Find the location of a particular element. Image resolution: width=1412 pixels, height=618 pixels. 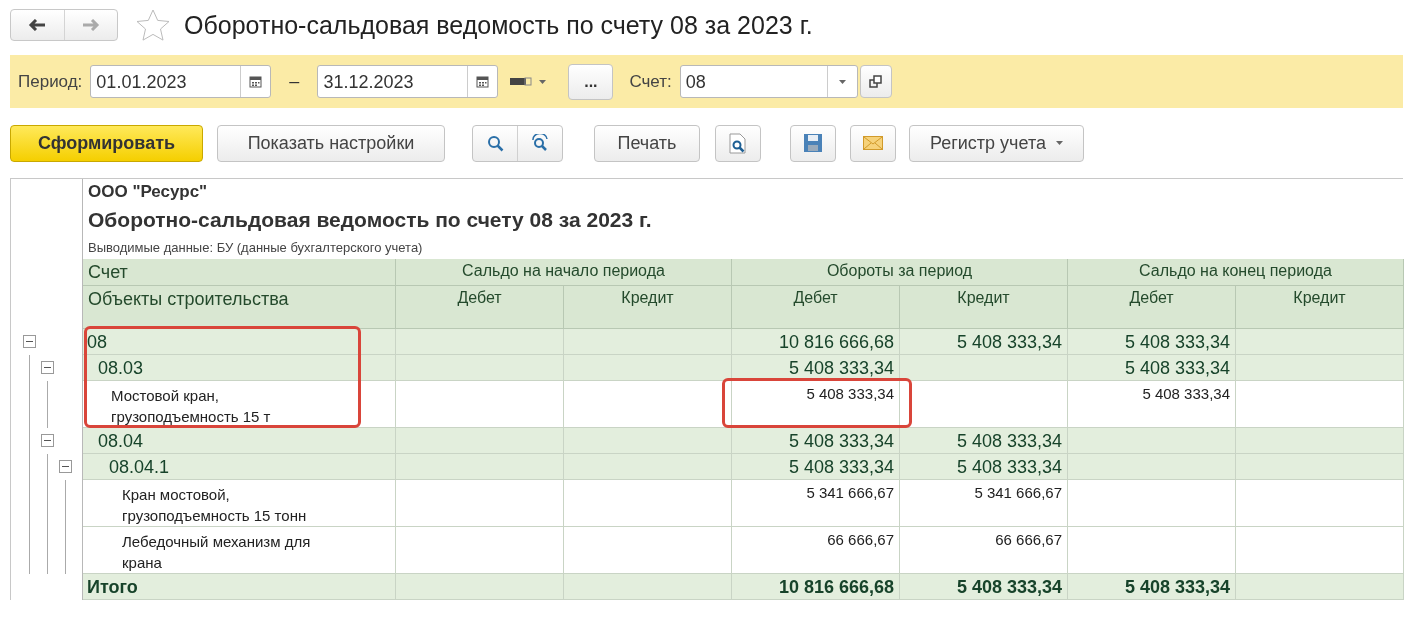

page-magnifier-icon is located at coordinates (738, 143).